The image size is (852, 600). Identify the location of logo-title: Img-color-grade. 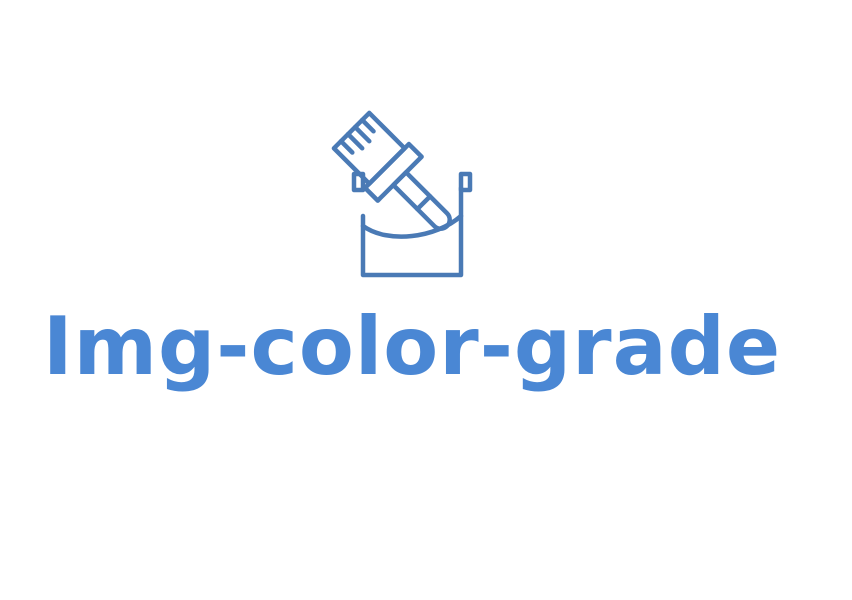
(412, 346).